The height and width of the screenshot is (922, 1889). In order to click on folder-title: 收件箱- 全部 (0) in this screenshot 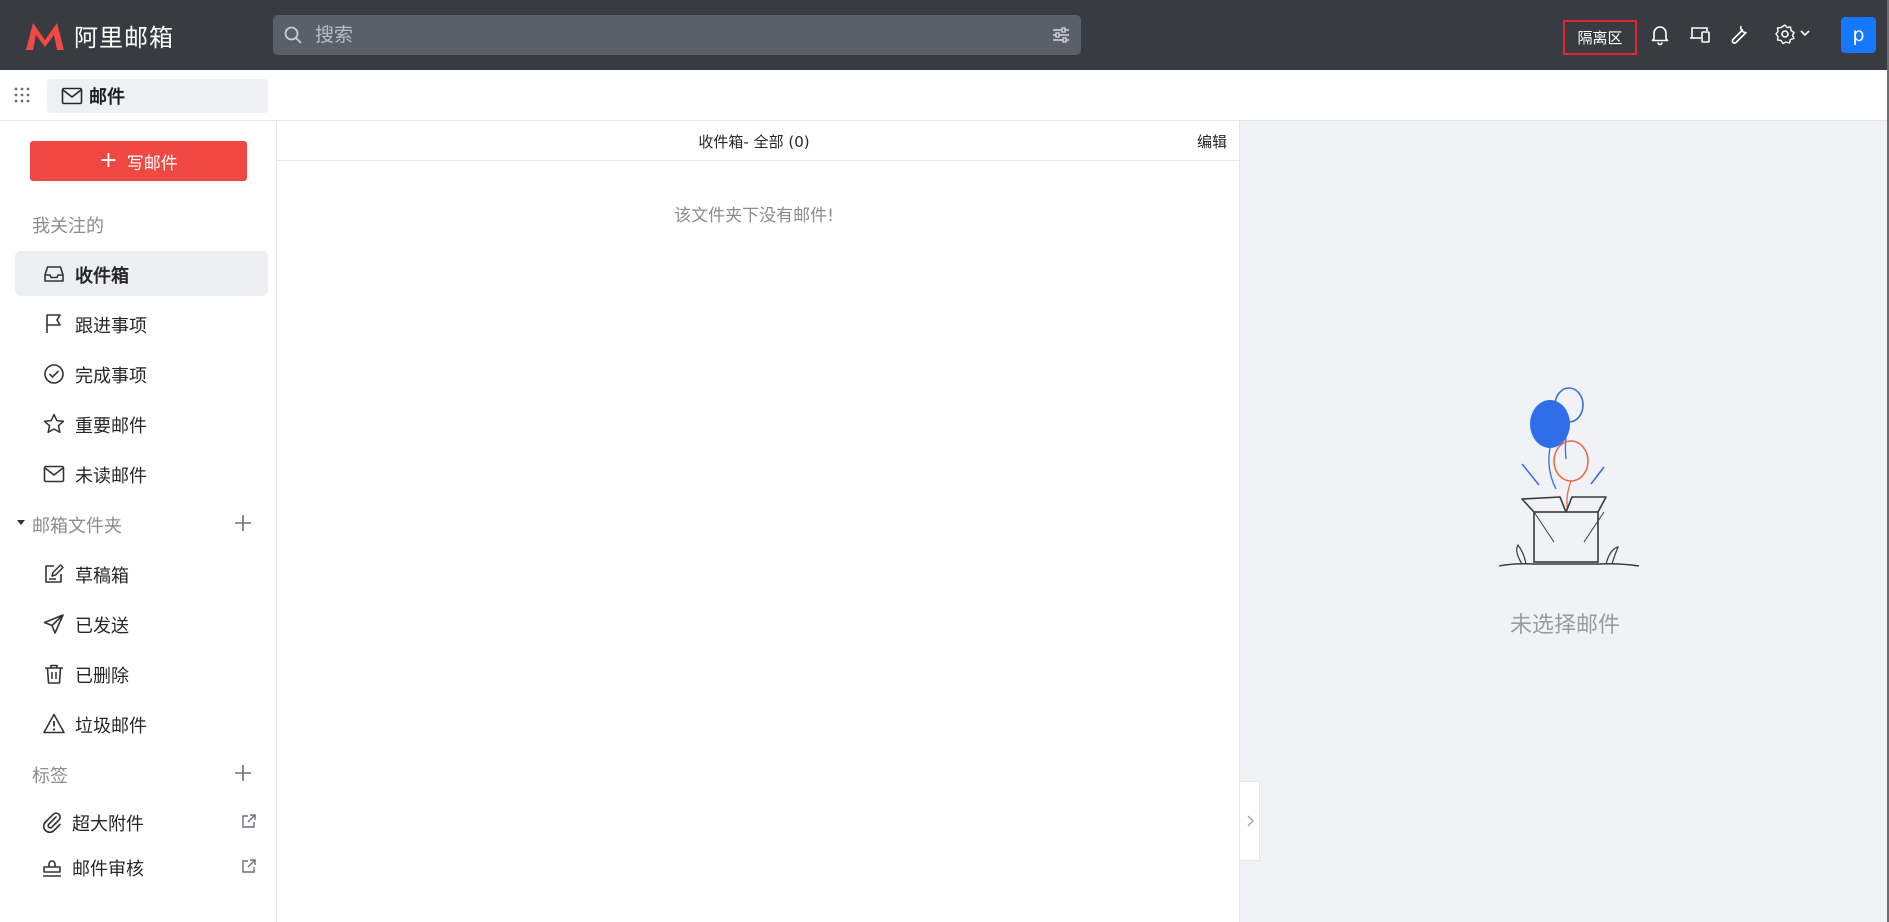, I will do `click(754, 142)`.